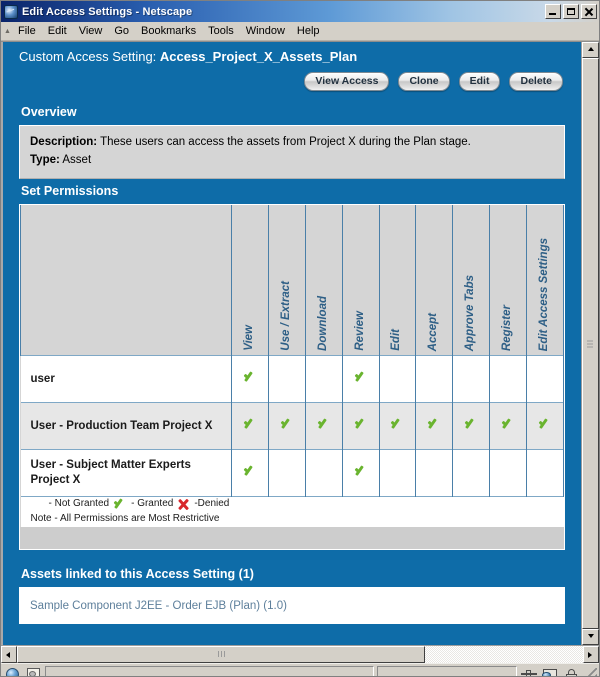 The image size is (600, 677). Describe the element at coordinates (137, 574) in the screenshot. I see `assets-heading: Assets linked to this Access Setting (1)` at that location.